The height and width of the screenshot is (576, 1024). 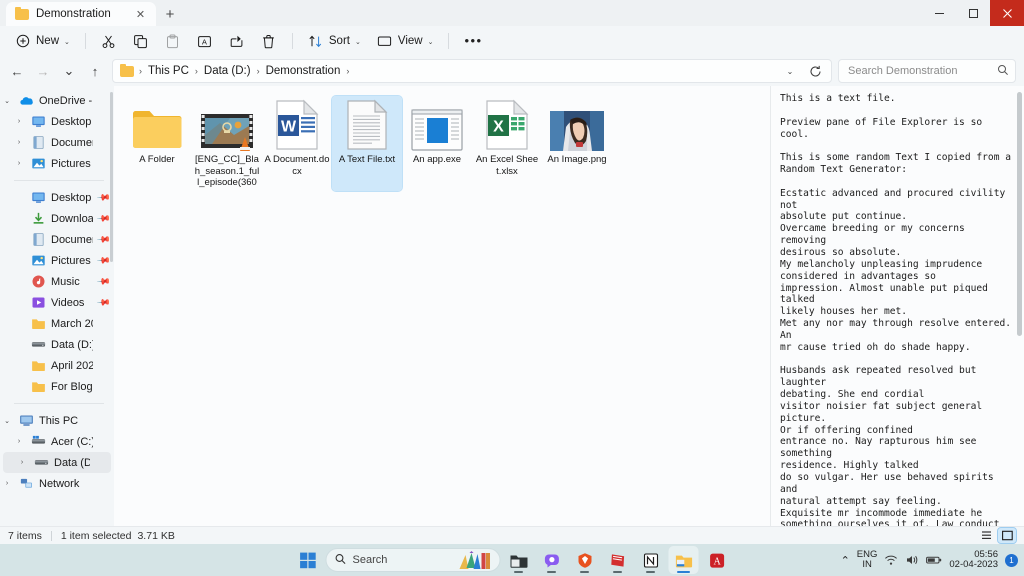 What do you see at coordinates (69, 71) in the screenshot?
I see `recent-locations-button: ⌄` at bounding box center [69, 71].